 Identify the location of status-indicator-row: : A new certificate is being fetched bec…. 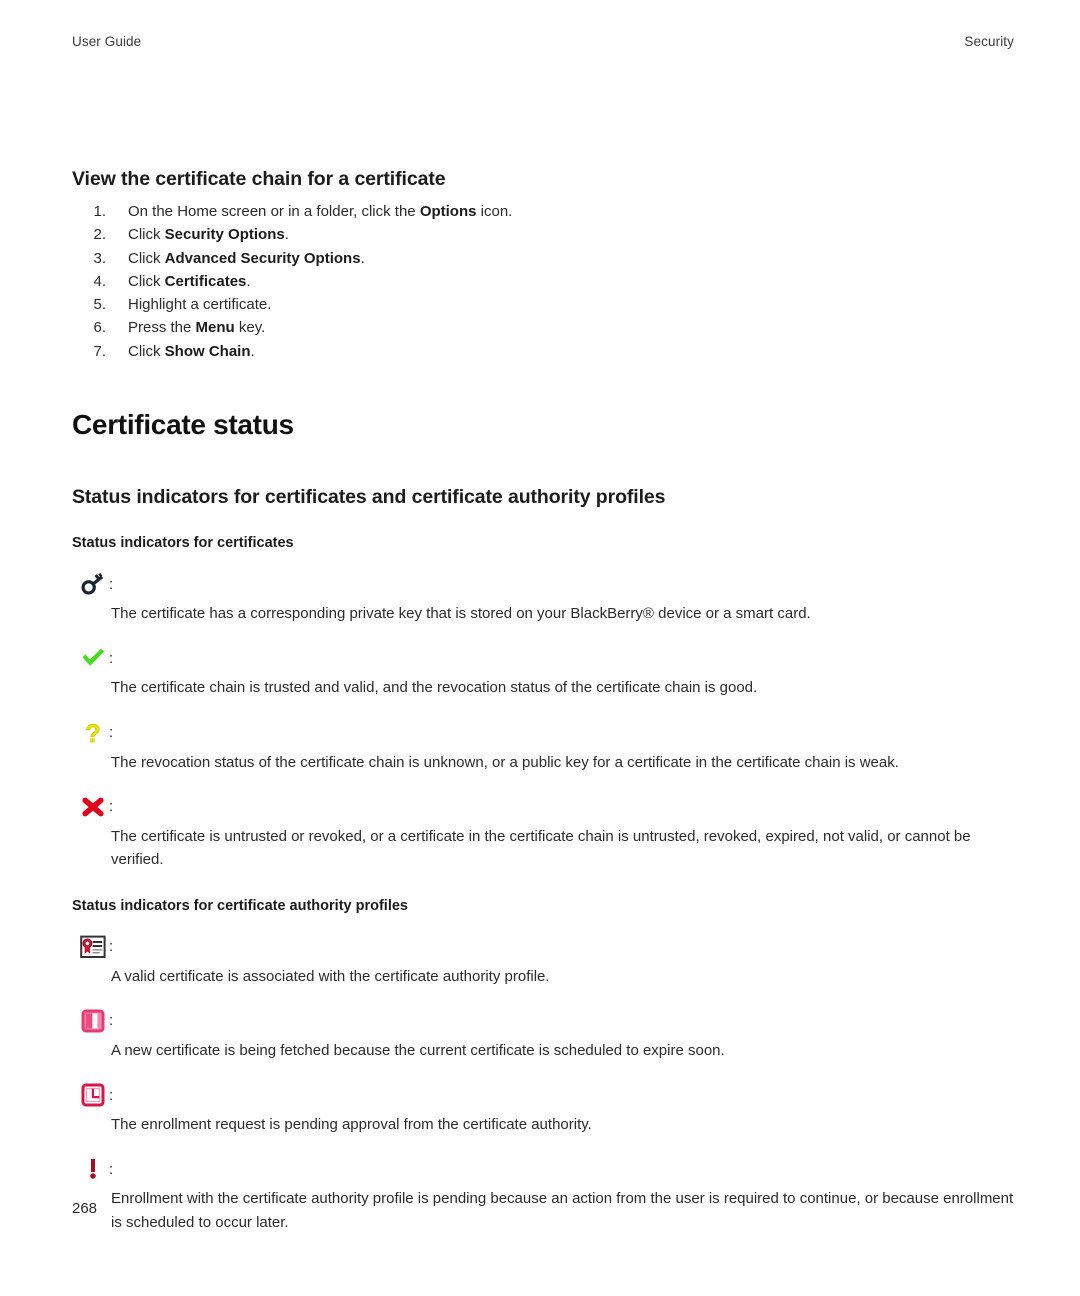
(546, 1034).